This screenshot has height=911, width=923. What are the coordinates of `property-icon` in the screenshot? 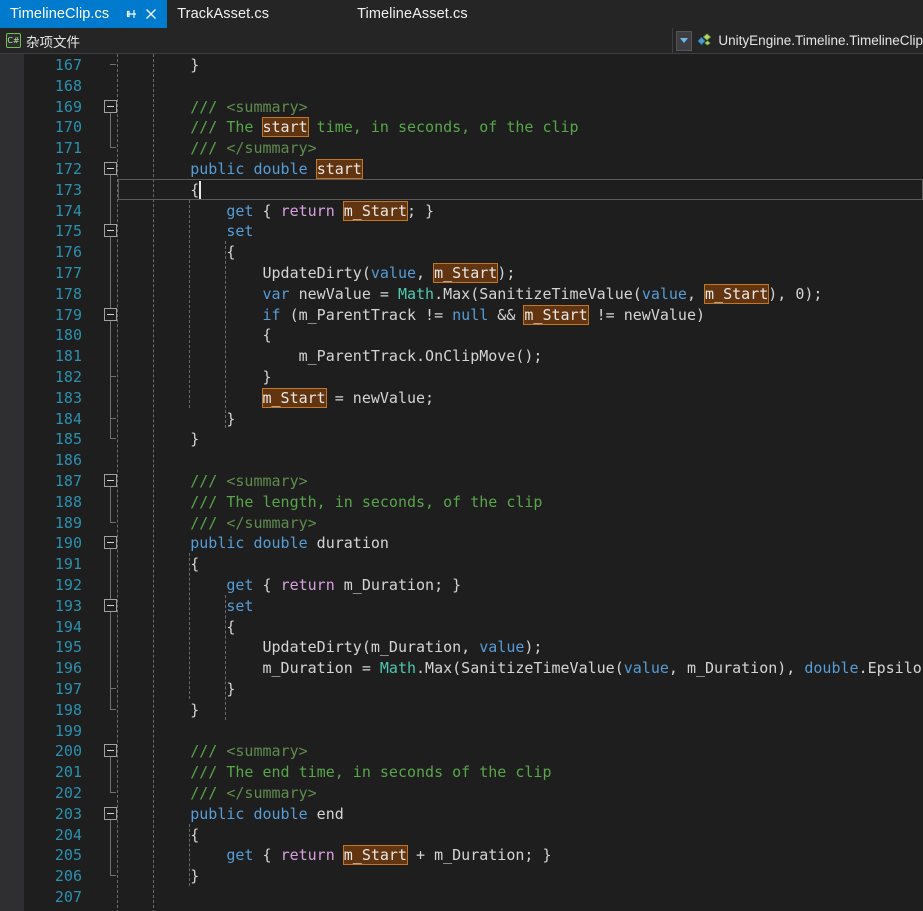 It's located at (704, 40).